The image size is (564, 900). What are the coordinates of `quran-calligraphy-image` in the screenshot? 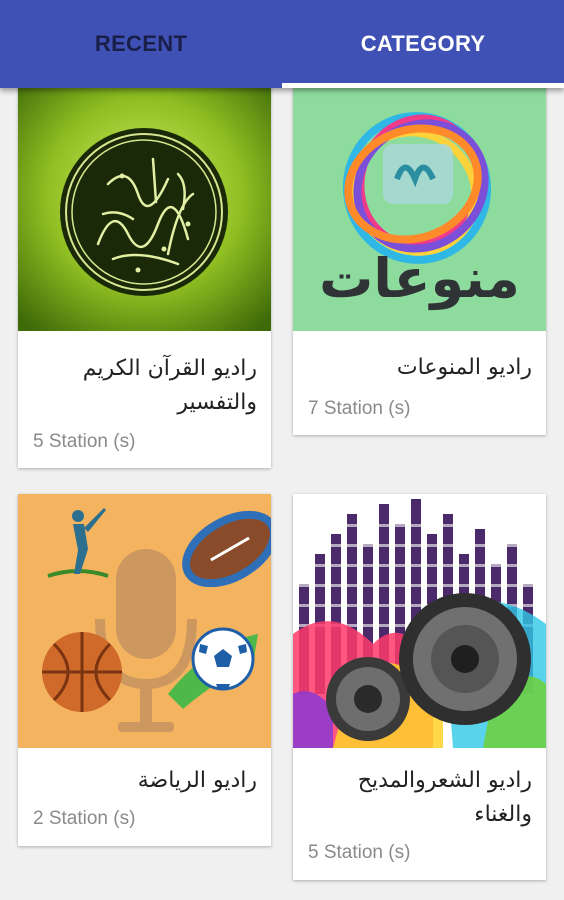 It's located at (144, 207).